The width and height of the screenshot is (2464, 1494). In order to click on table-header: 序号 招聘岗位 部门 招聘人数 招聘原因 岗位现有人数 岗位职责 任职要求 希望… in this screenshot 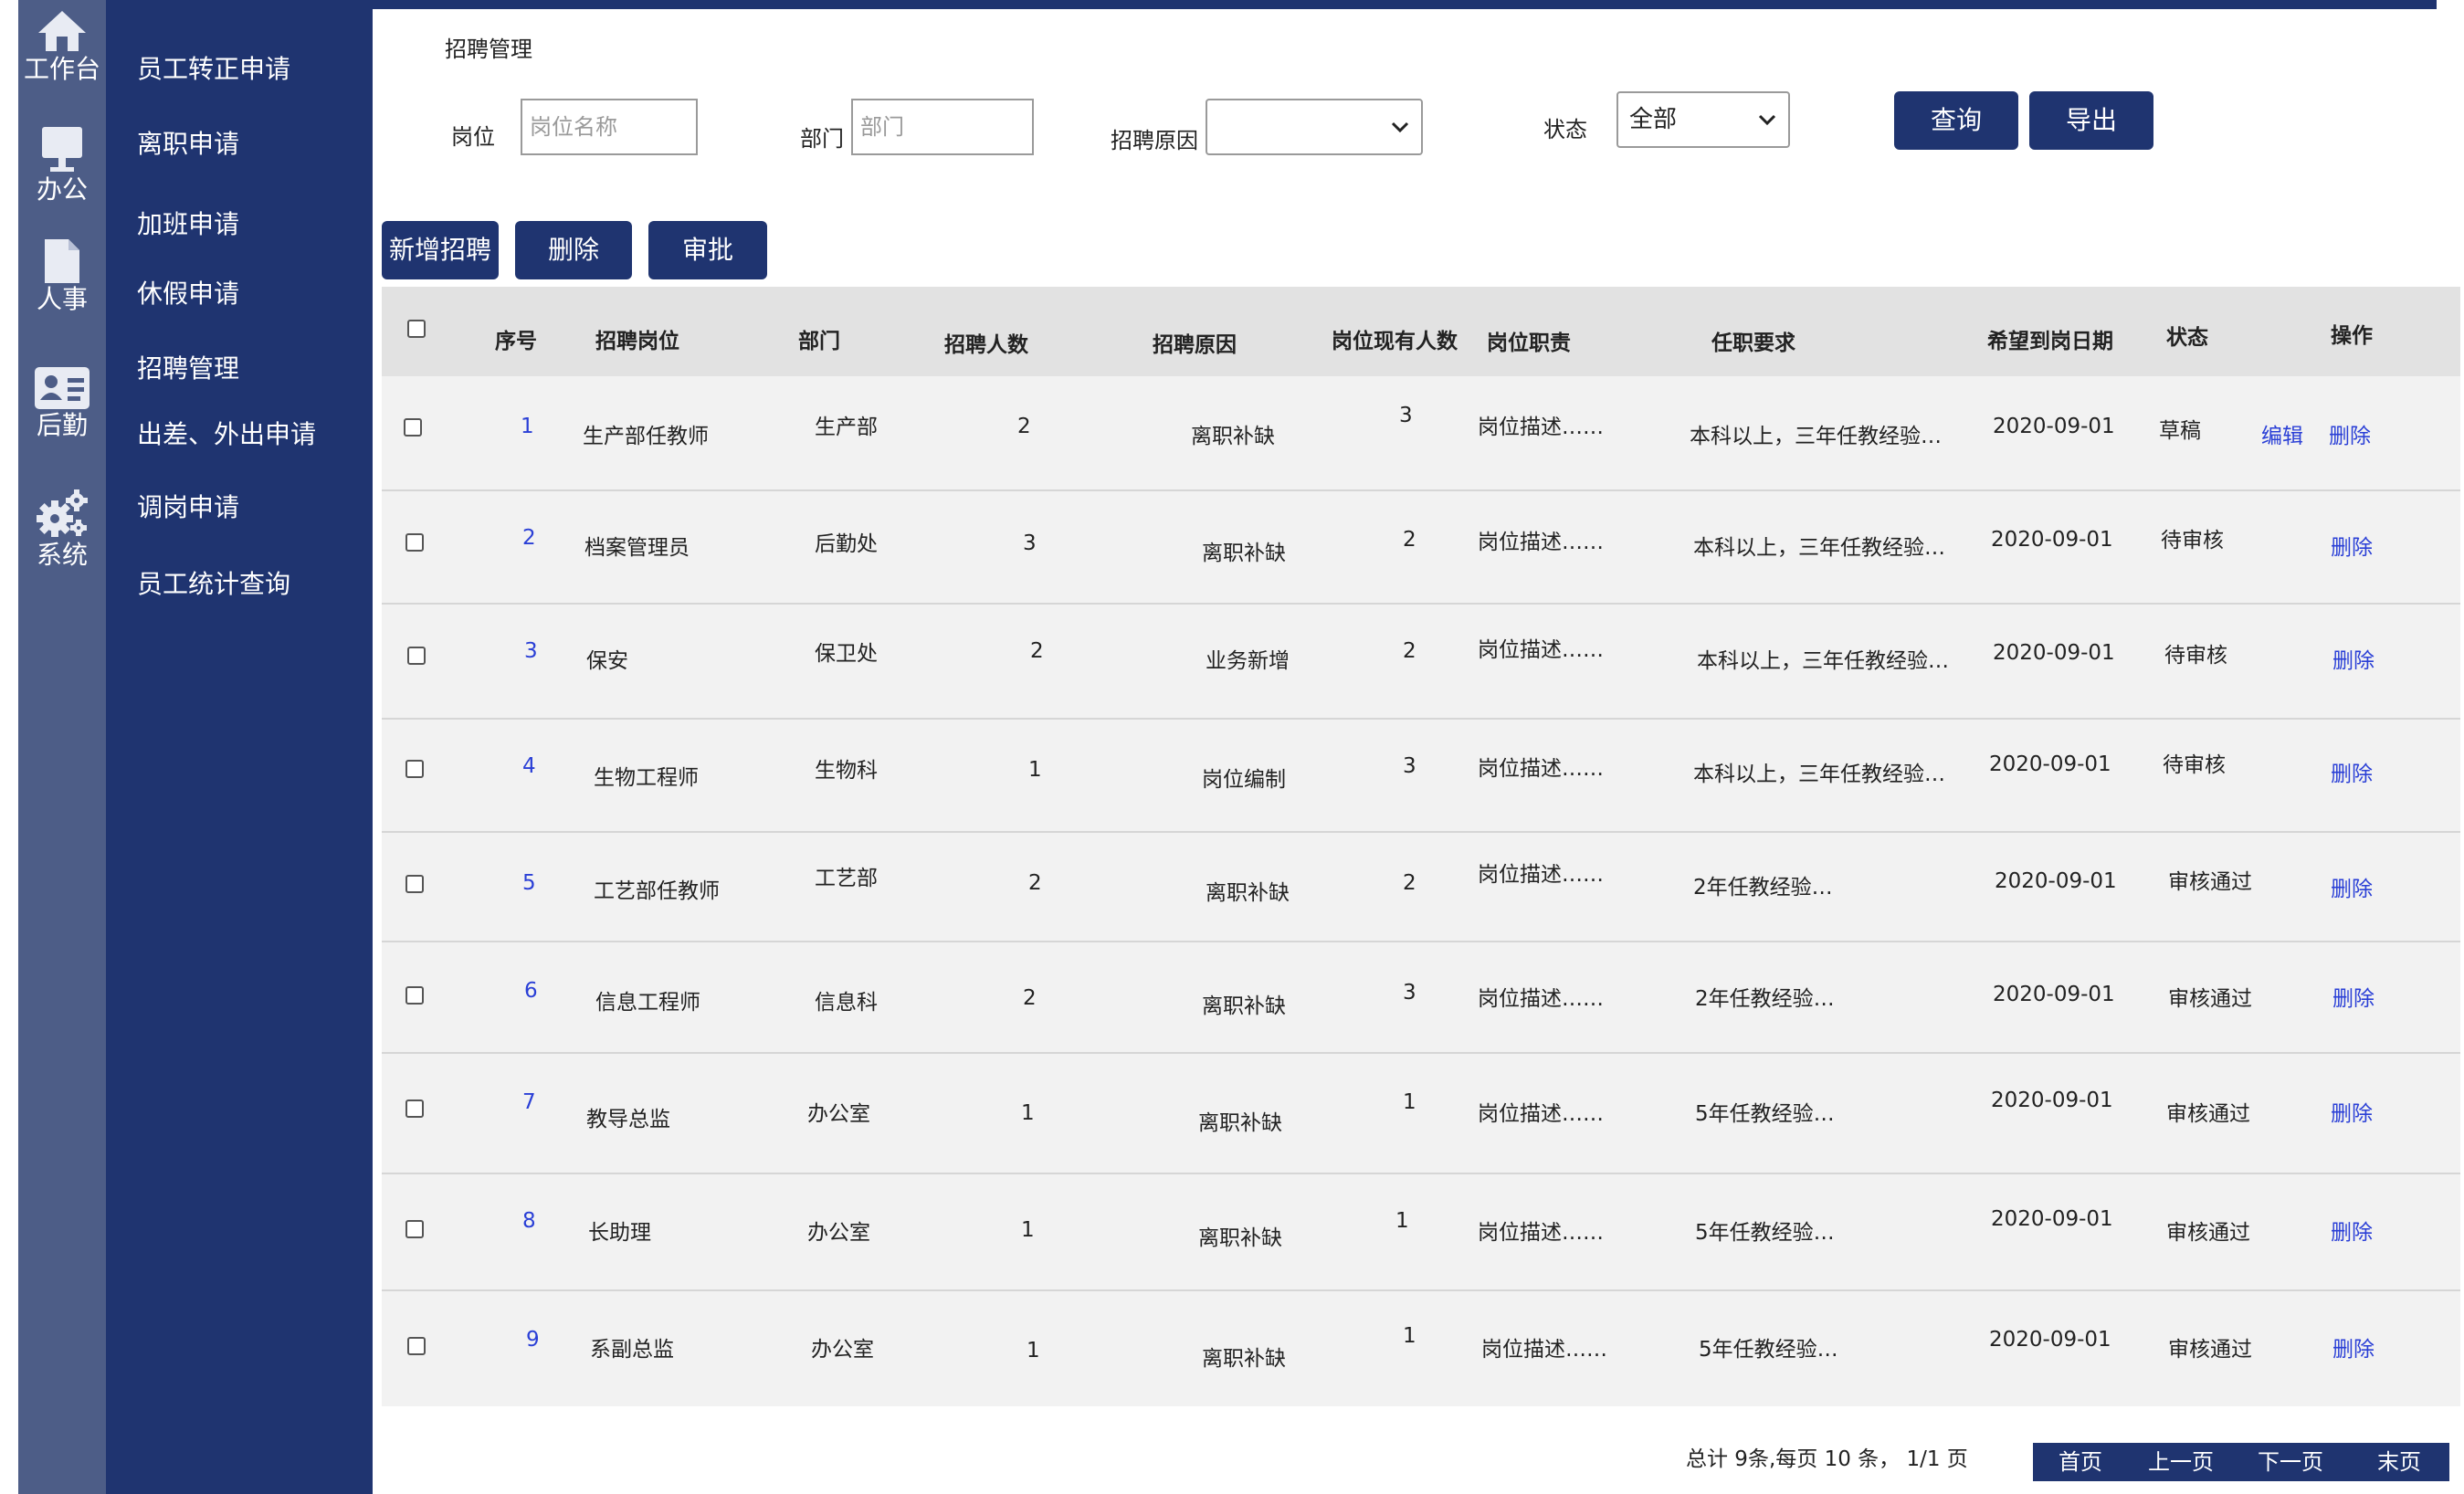, I will do `click(1421, 331)`.